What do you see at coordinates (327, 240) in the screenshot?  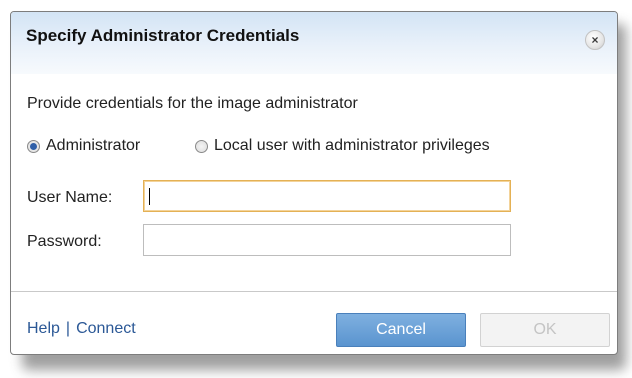 I see `password-field` at bounding box center [327, 240].